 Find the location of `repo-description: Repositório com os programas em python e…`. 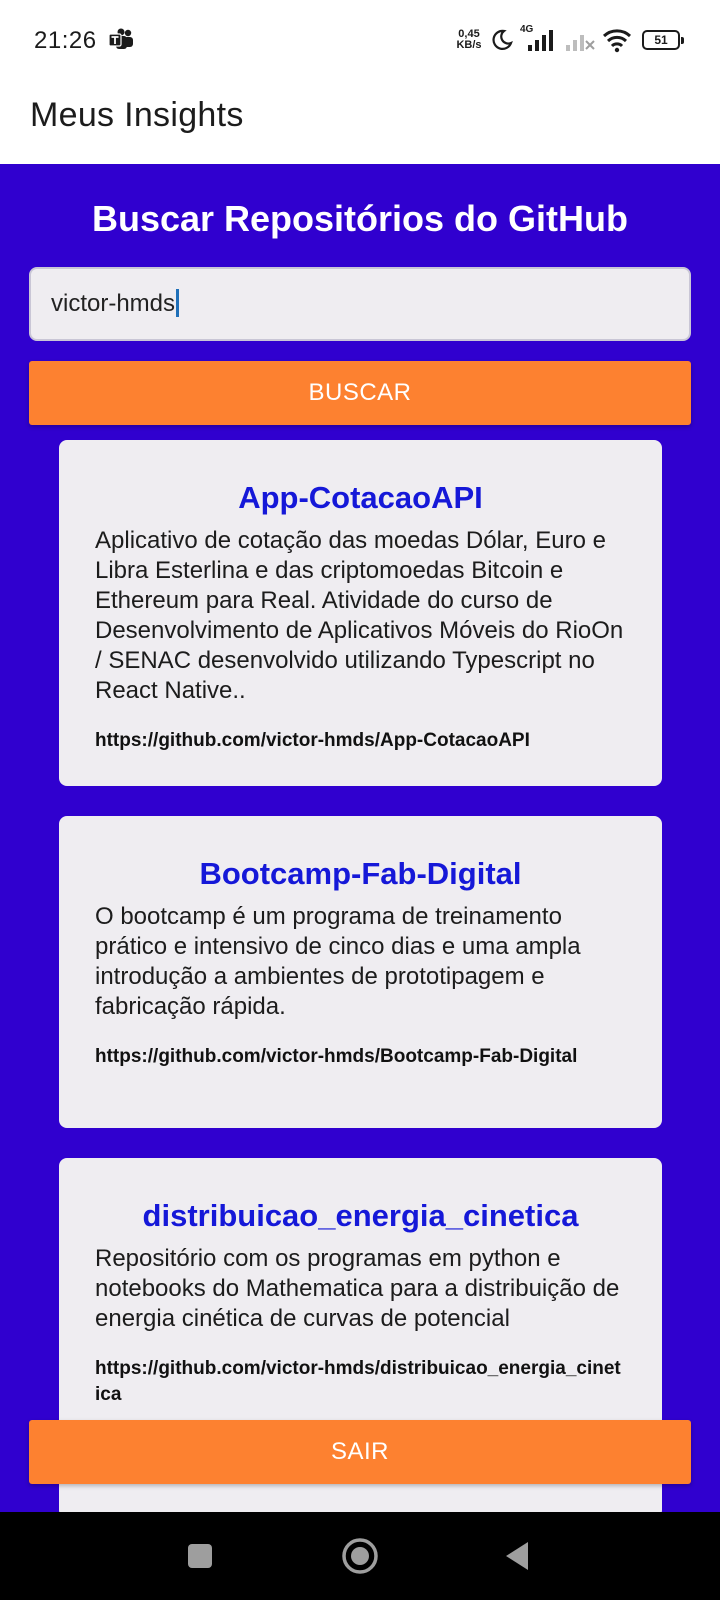

repo-description: Repositório com os programas em python e… is located at coordinates (357, 1288).